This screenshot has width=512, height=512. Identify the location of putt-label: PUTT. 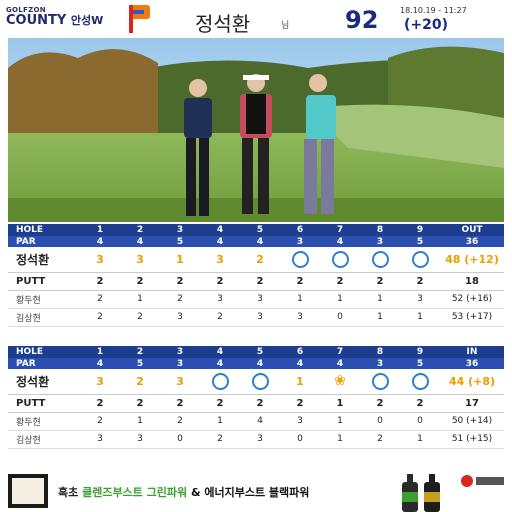
(44, 403).